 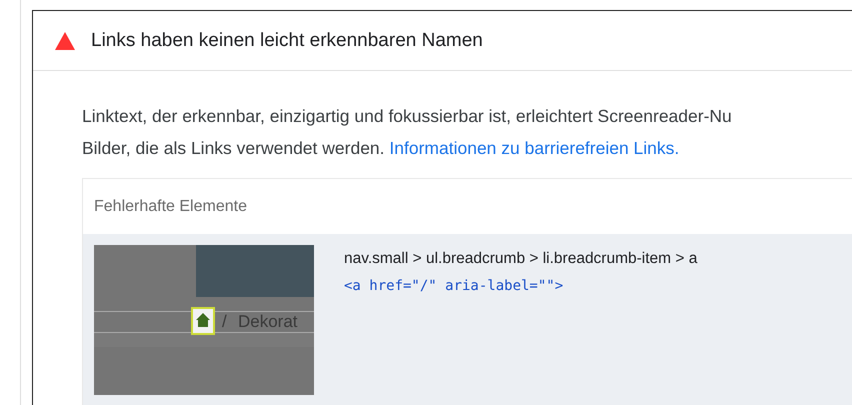 I want to click on warning-triangle-icon, so click(x=65, y=41).